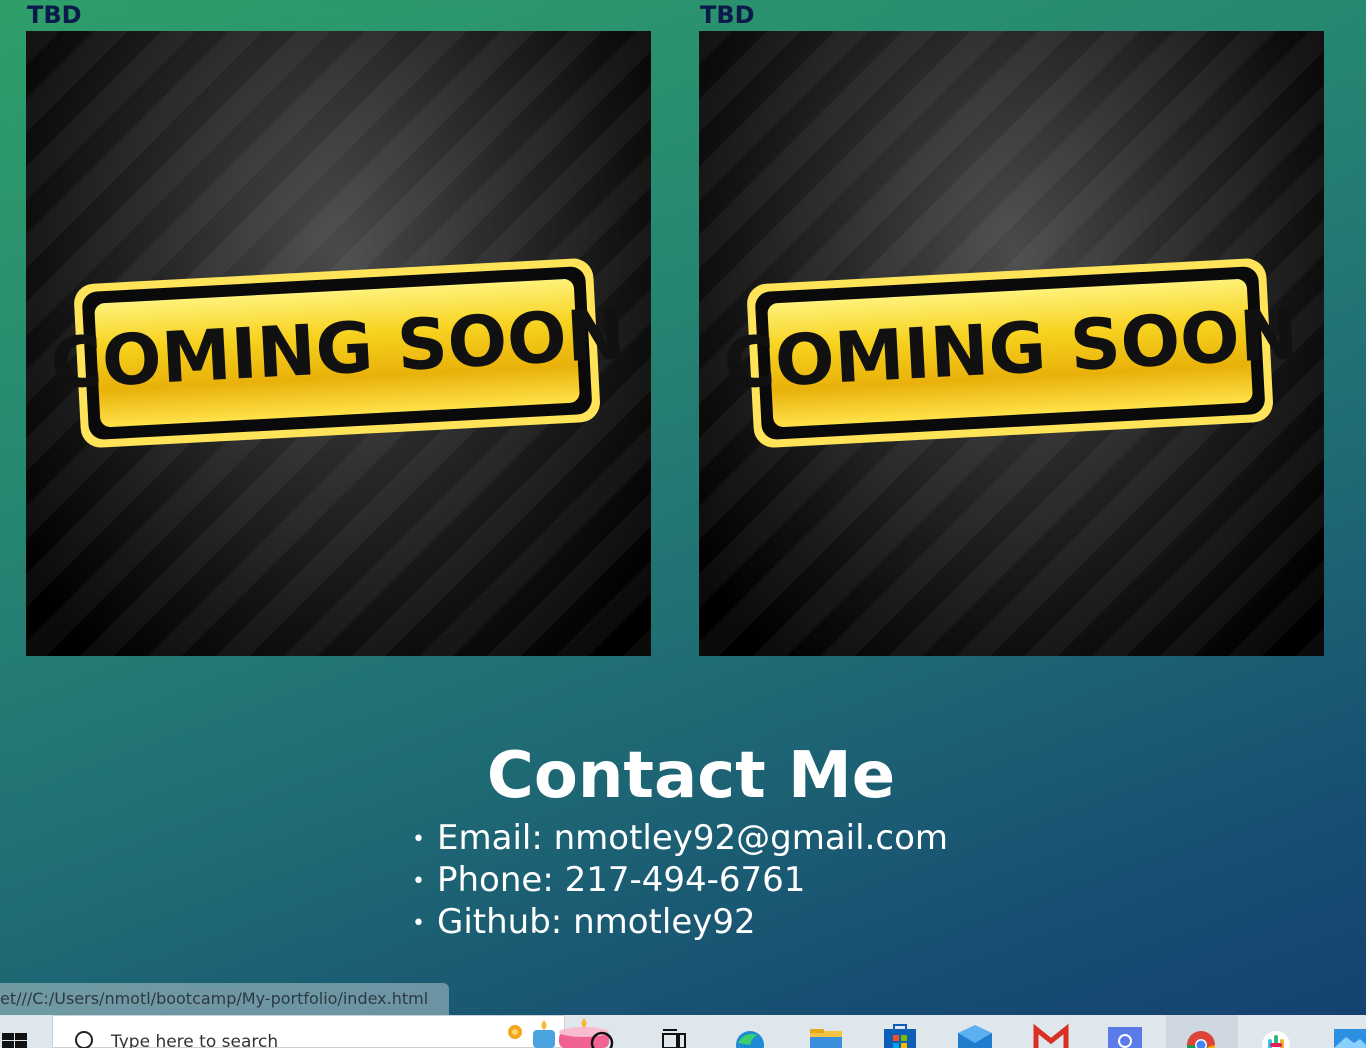  What do you see at coordinates (1125, 1035) in the screenshot?
I see `settings-icon` at bounding box center [1125, 1035].